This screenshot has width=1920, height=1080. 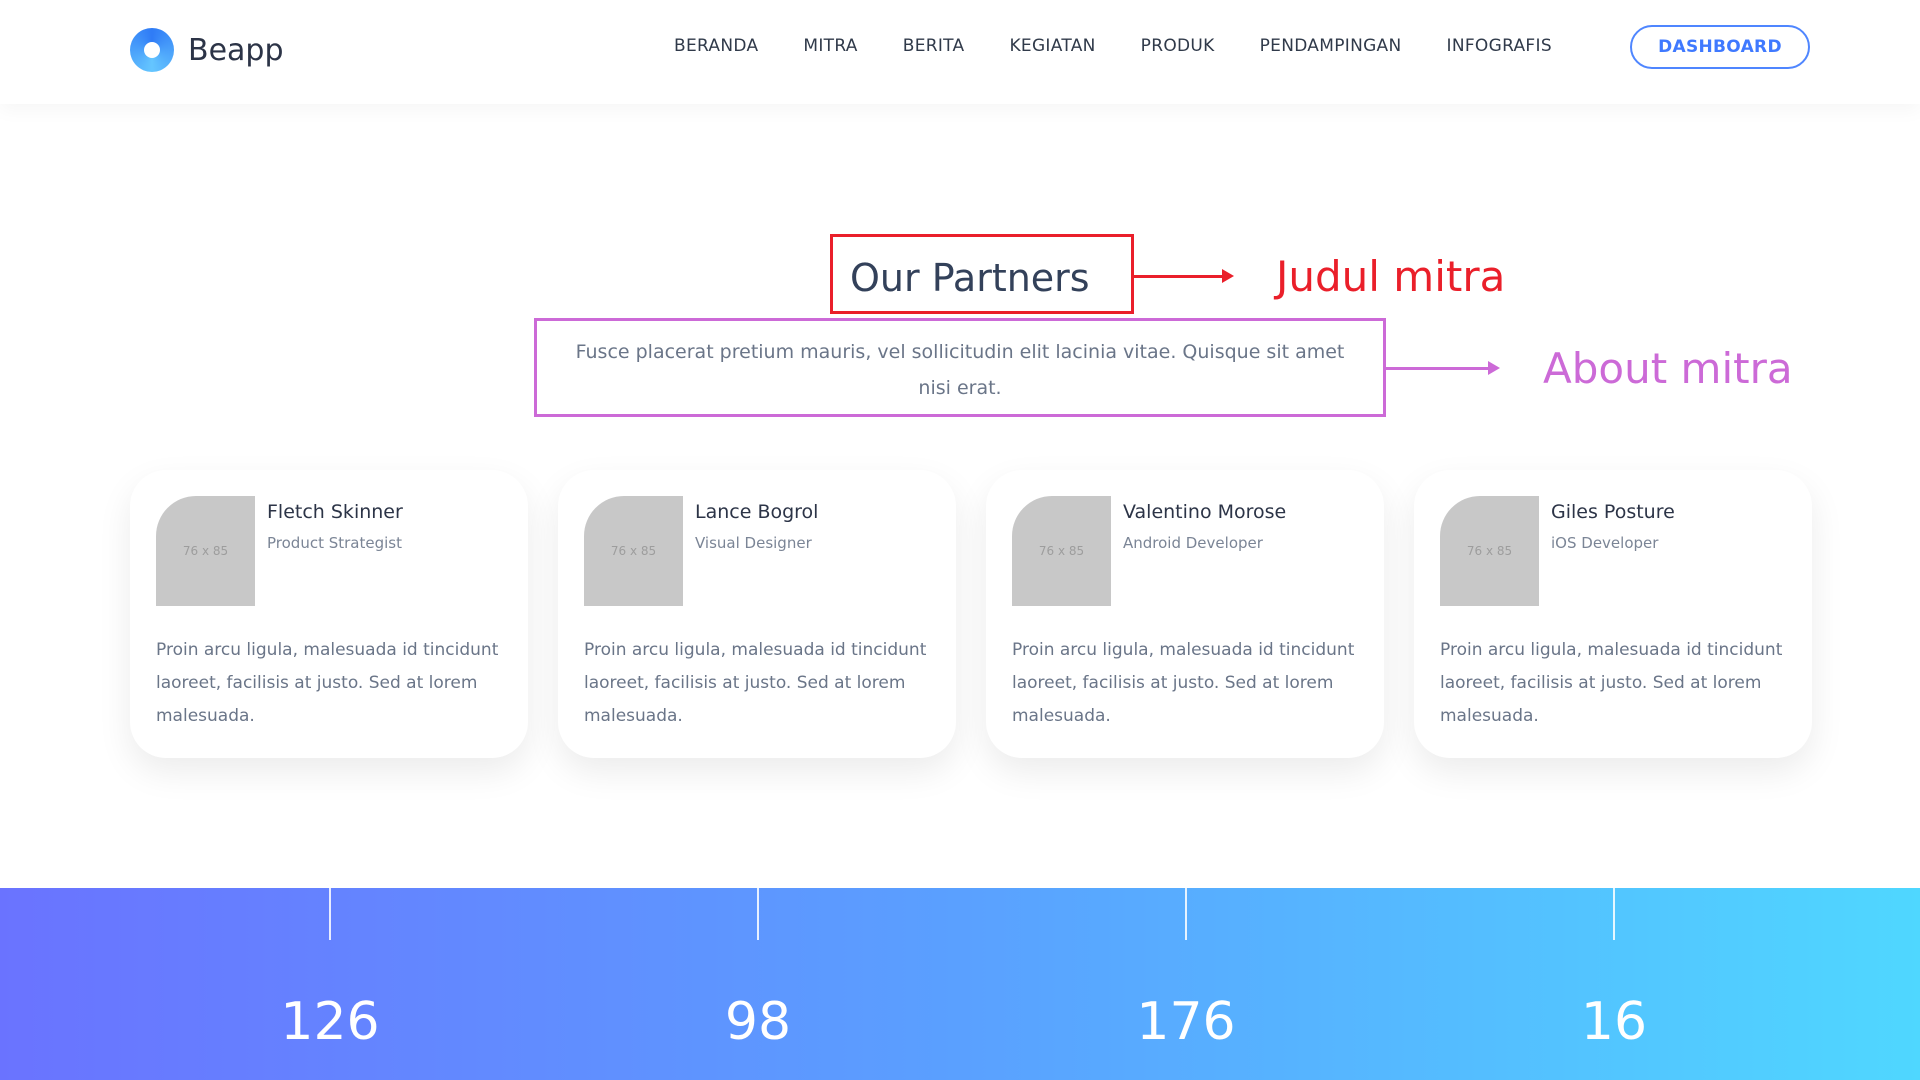 What do you see at coordinates (152, 50) in the screenshot?
I see `logo-icon` at bounding box center [152, 50].